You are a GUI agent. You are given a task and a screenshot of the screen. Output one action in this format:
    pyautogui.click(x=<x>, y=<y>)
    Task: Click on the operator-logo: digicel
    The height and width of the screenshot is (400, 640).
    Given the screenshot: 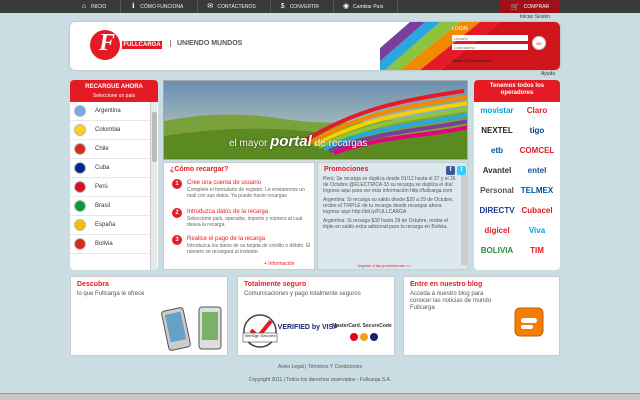 What is the action you would take?
    pyautogui.click(x=497, y=230)
    